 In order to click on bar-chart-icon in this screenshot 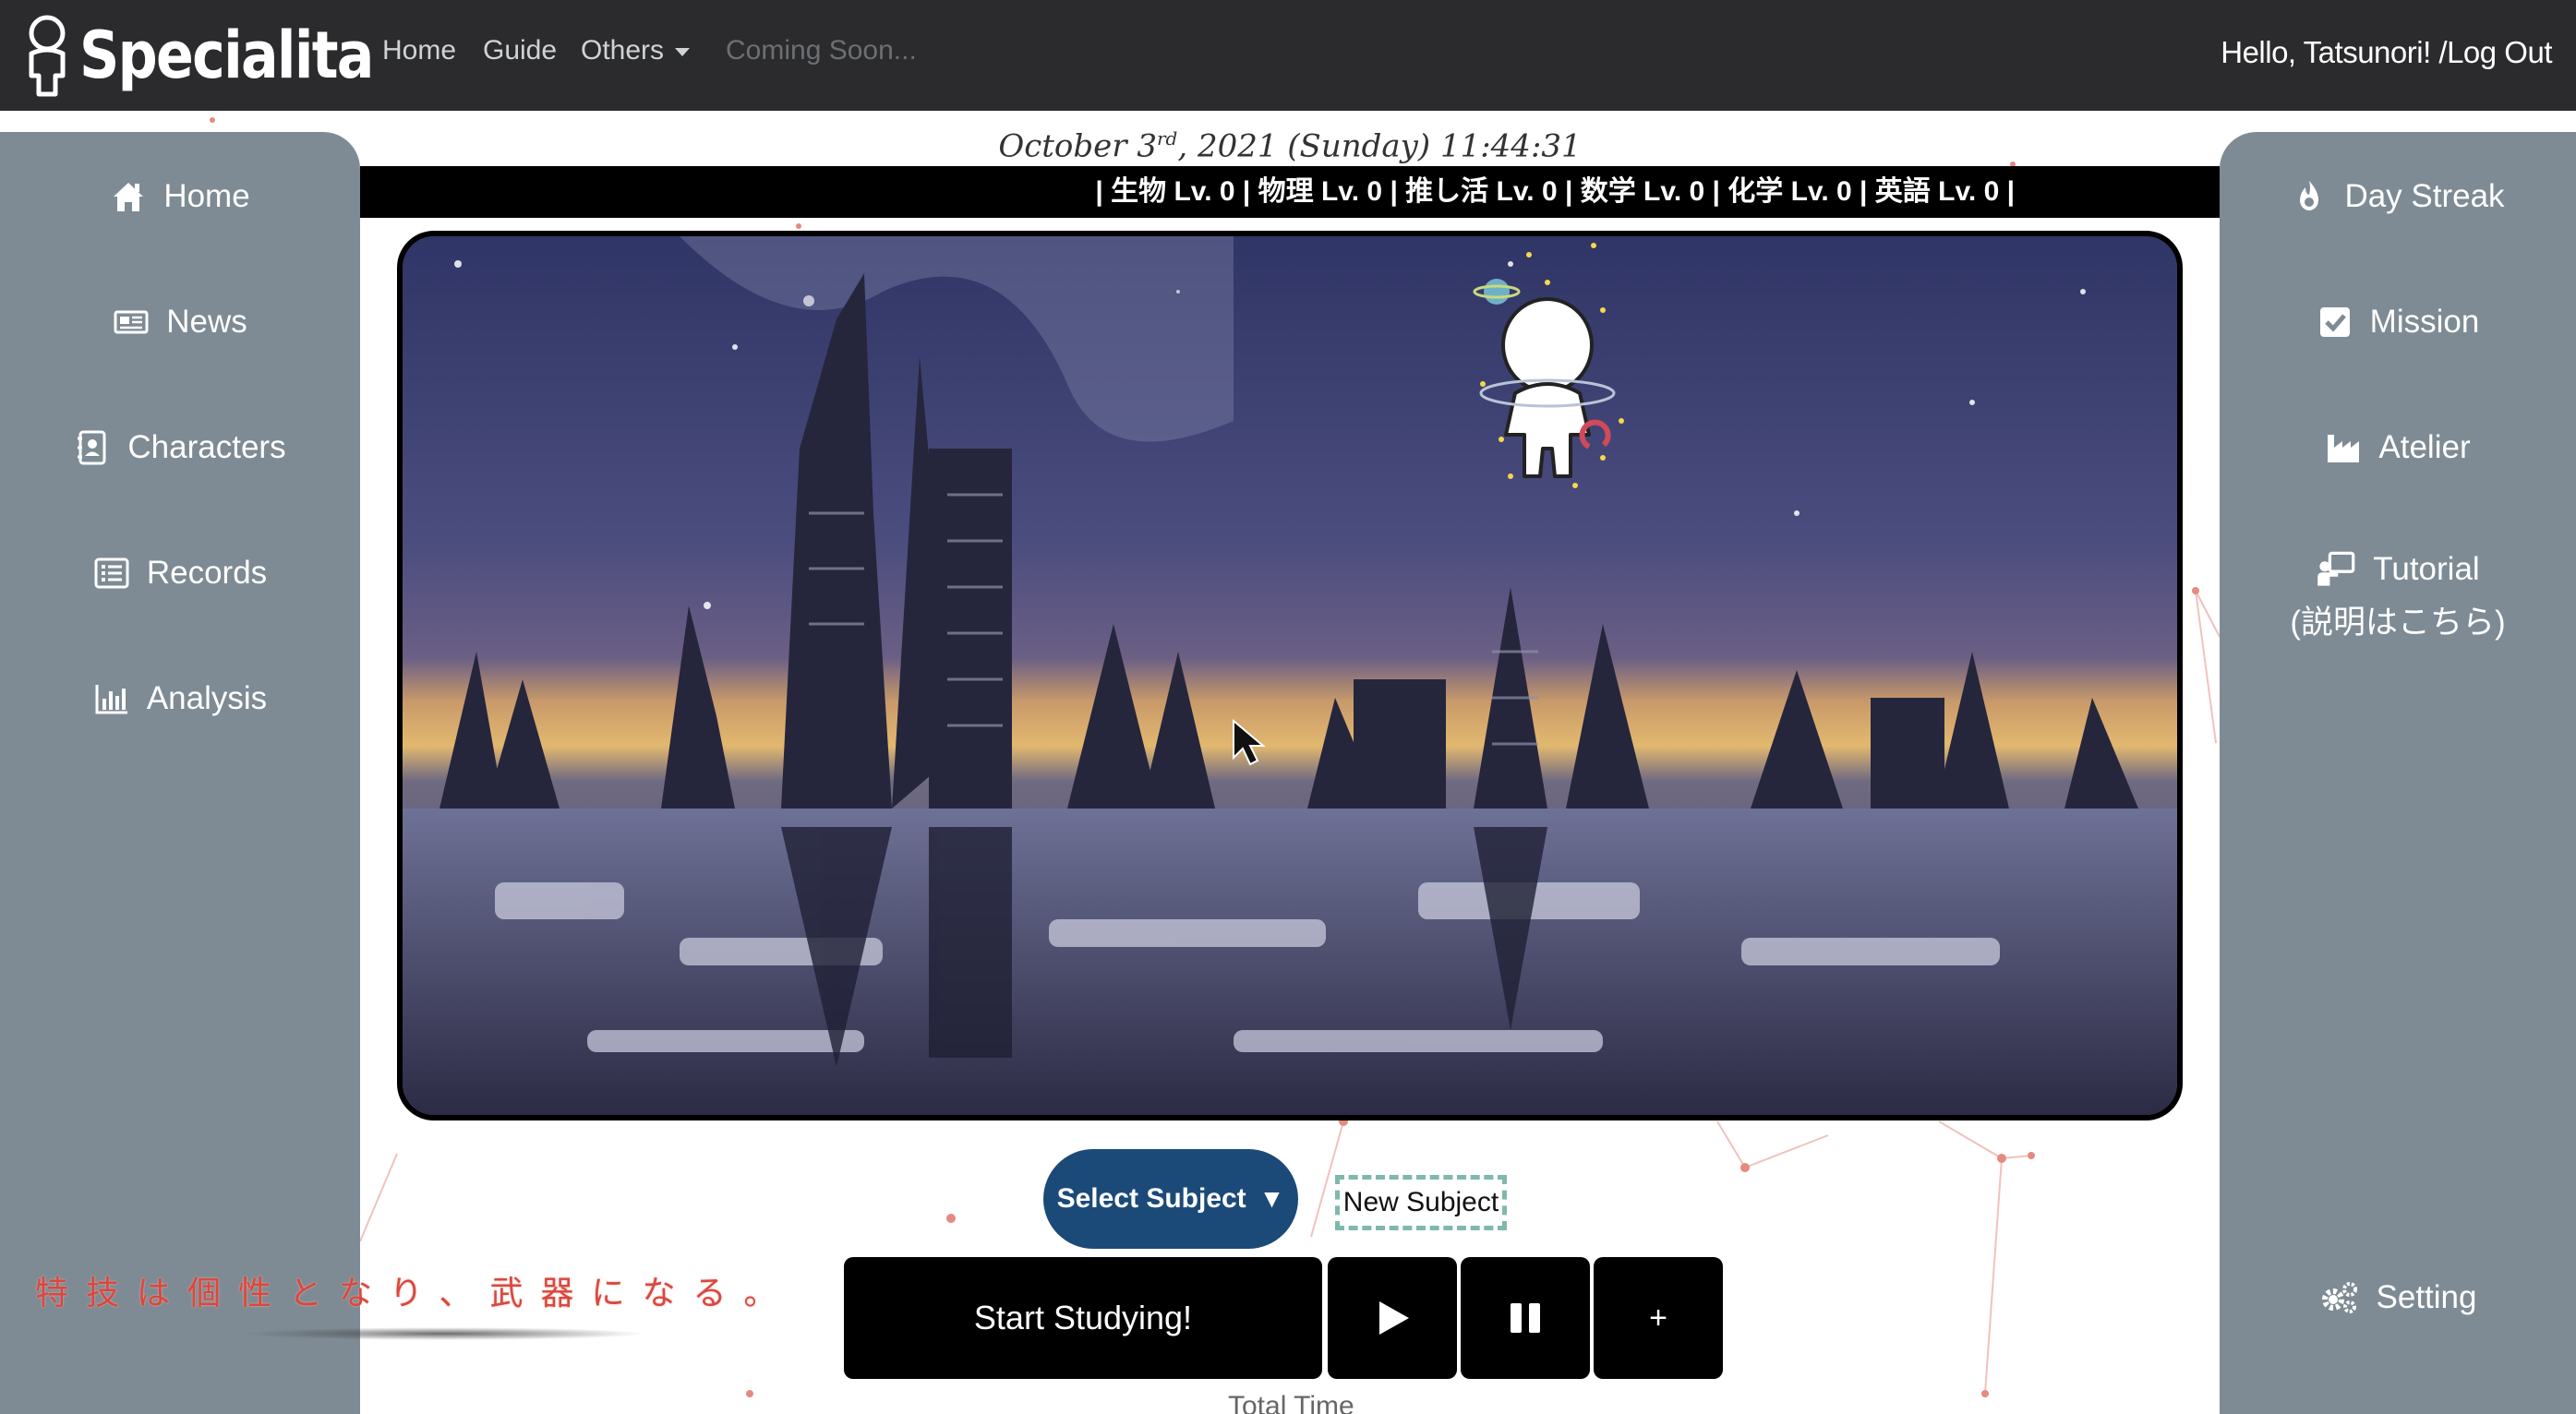, I will do `click(111, 699)`.